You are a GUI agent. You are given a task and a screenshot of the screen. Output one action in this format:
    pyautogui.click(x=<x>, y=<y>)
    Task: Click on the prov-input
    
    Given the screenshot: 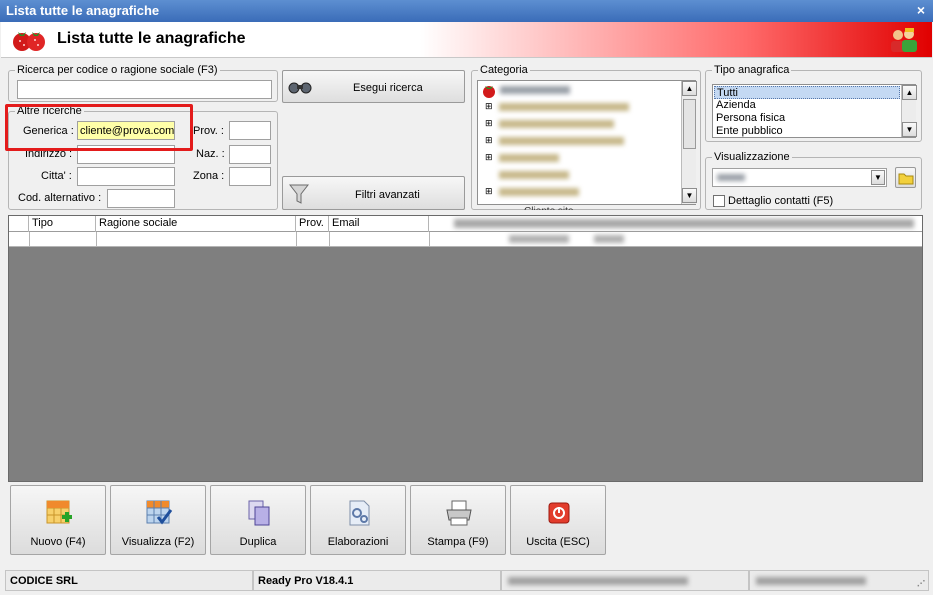 What is the action you would take?
    pyautogui.click(x=250, y=130)
    